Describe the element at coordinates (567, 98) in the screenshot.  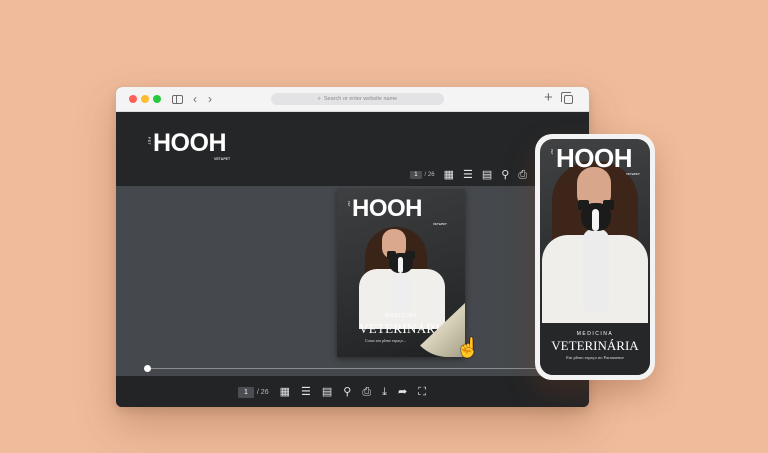
I see `tabs-overview-icon` at that location.